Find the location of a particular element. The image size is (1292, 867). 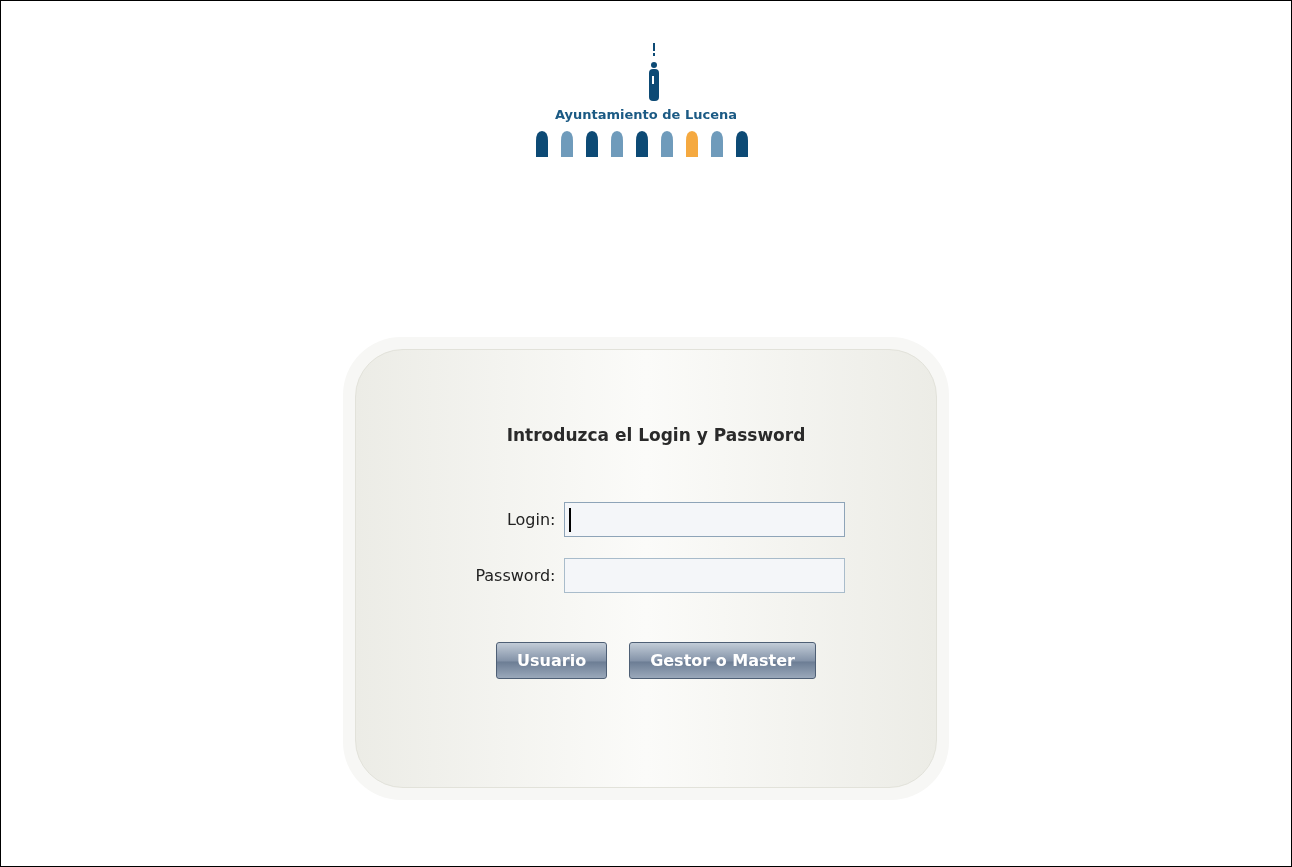

logo-text: Ayuntamiento de Lucena is located at coordinates (646, 115).